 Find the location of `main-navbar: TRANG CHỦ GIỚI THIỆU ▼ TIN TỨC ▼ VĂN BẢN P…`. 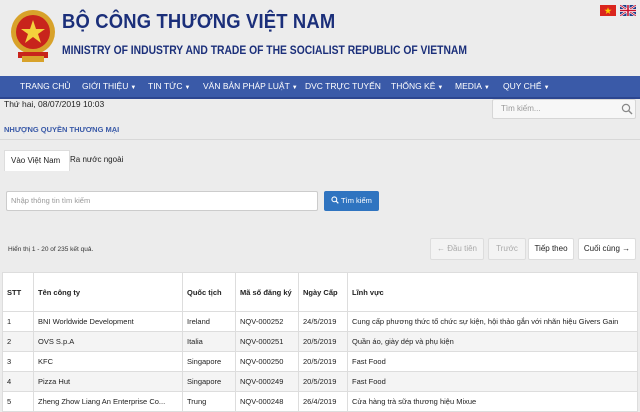

main-navbar: TRANG CHỦ GIỚI THIỆU ▼ TIN TỨC ▼ VĂN BẢN P… is located at coordinates (320, 87).